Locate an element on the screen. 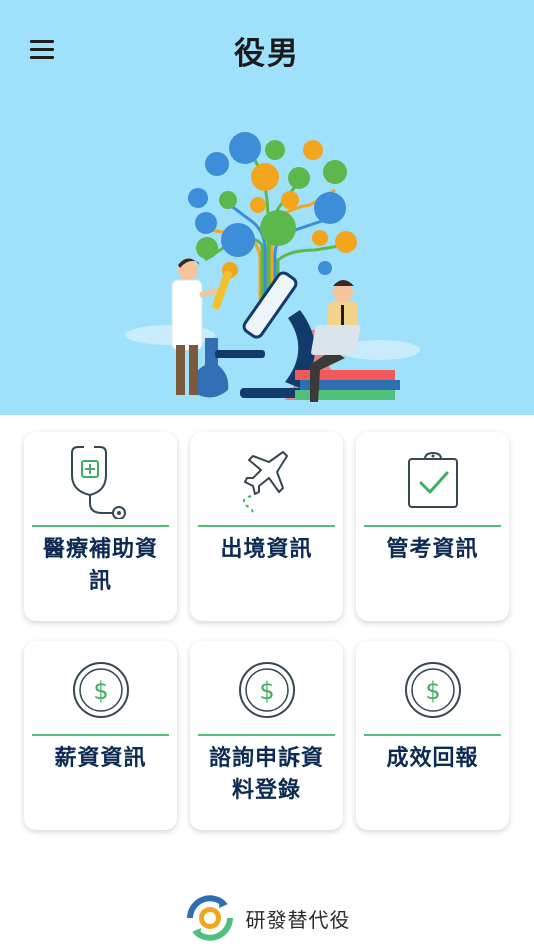 The width and height of the screenshot is (534, 950). card-consultation-complaint: $ 諮詢申訴資料登錄 is located at coordinates (266, 735).